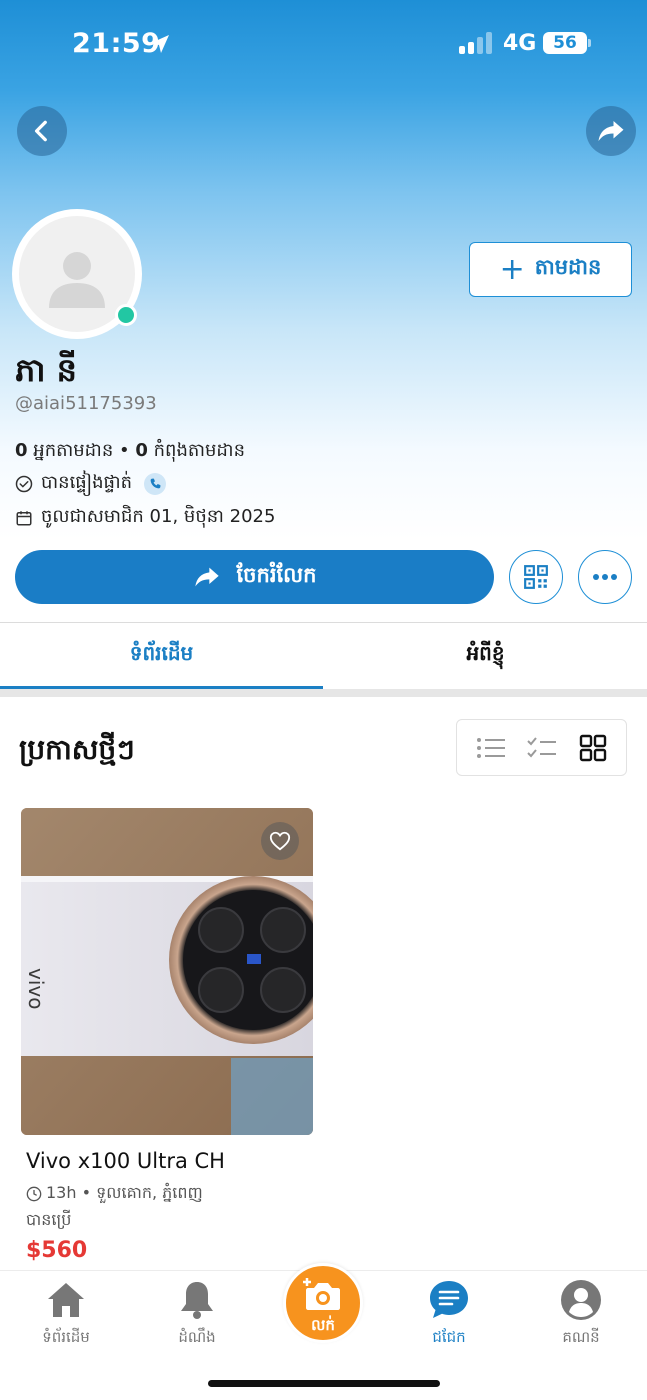  I want to click on following-label: កំពុងតាមដាន, so click(199, 450).